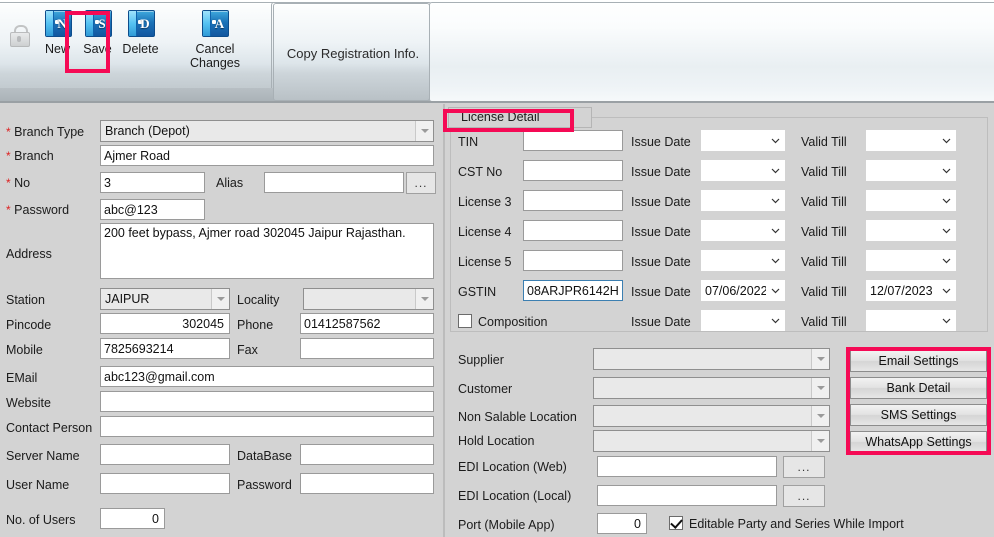 This screenshot has width=994, height=537. I want to click on mobile-input: 7825693214, so click(165, 348).